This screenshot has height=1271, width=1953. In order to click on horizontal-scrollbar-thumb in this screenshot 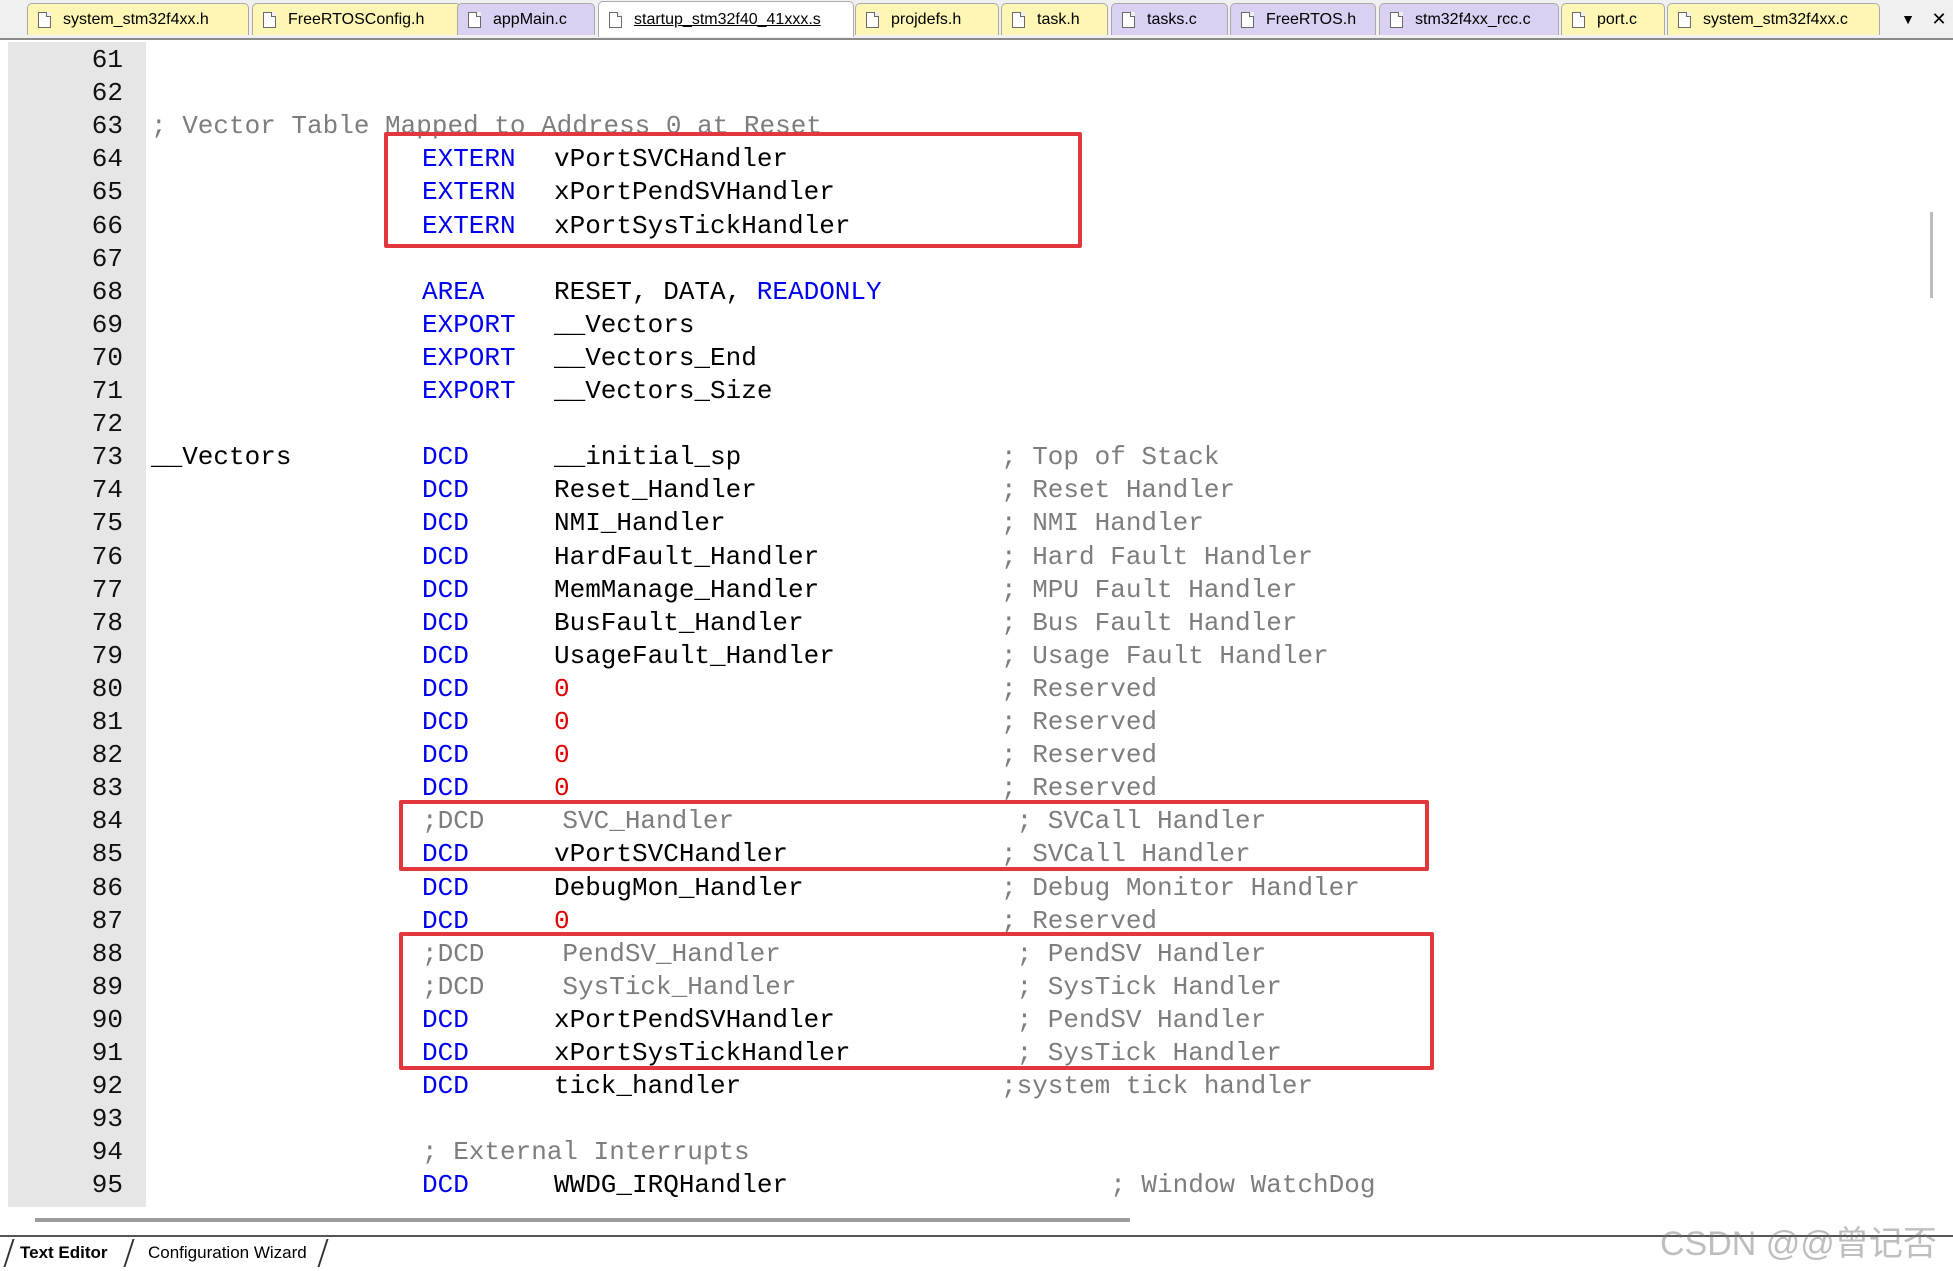, I will do `click(582, 1220)`.